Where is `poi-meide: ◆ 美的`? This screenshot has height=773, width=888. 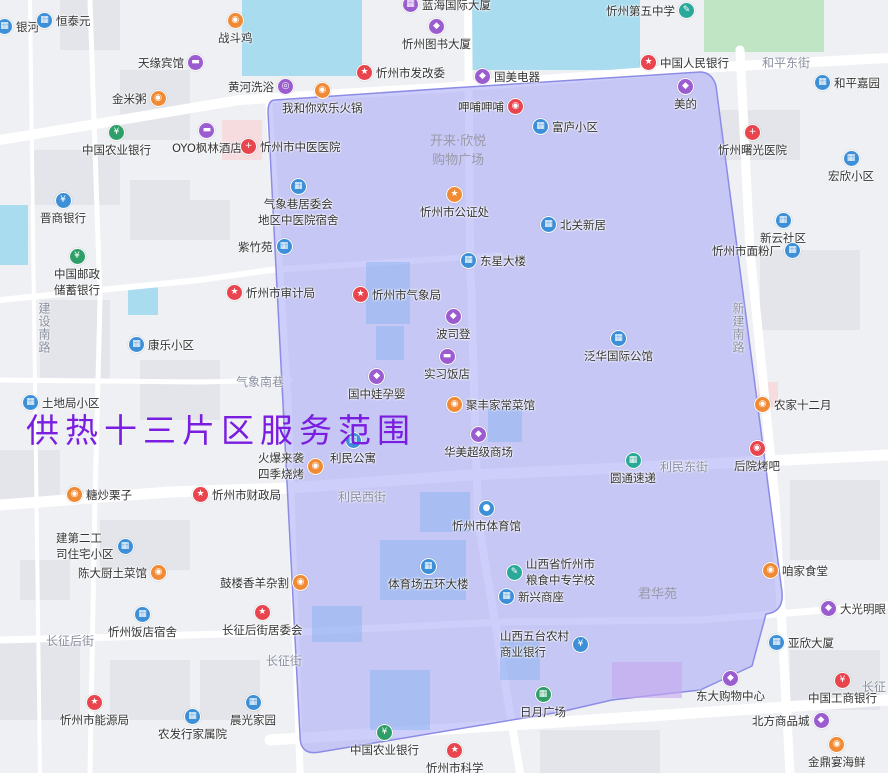 poi-meide: ◆ 美的 is located at coordinates (685, 95).